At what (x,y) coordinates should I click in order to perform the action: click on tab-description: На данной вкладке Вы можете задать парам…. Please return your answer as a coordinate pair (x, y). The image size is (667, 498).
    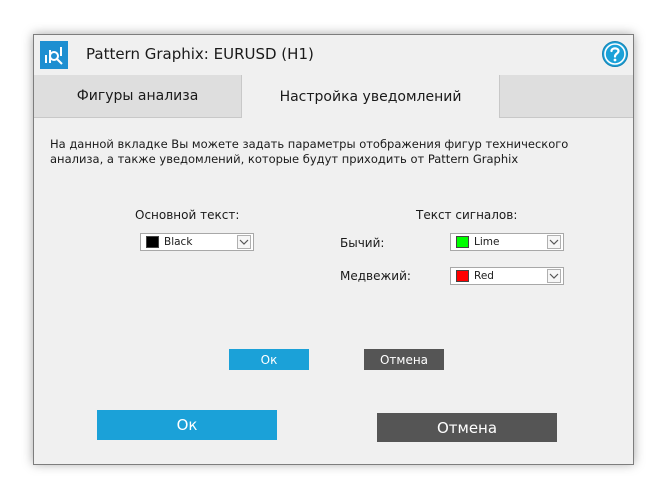
    Looking at the image, I should click on (309, 151).